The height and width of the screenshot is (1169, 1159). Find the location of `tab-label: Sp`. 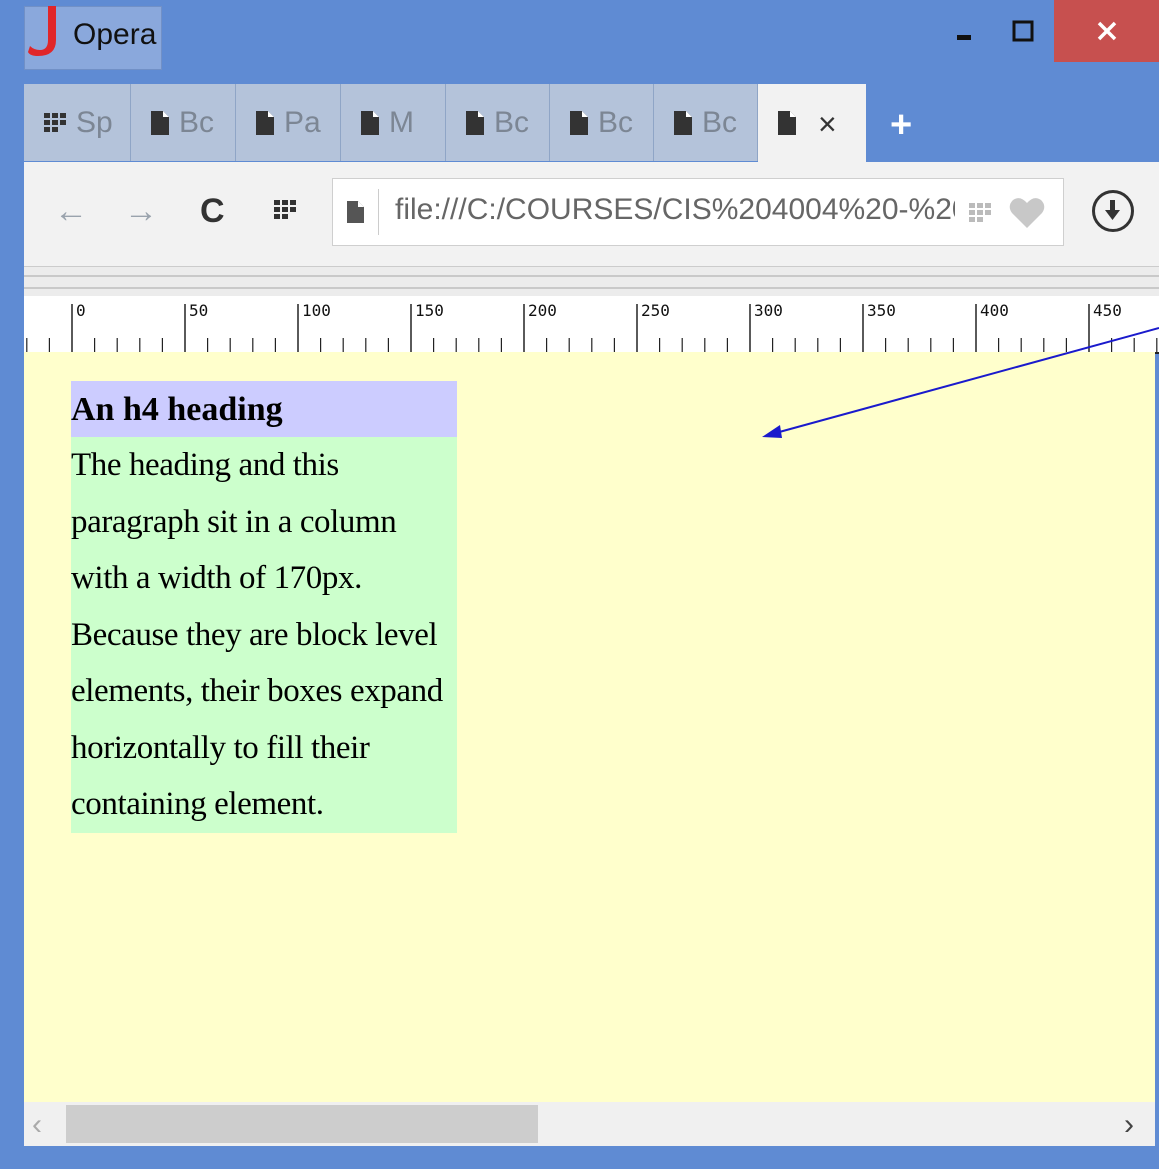

tab-label: Sp is located at coordinates (94, 122).